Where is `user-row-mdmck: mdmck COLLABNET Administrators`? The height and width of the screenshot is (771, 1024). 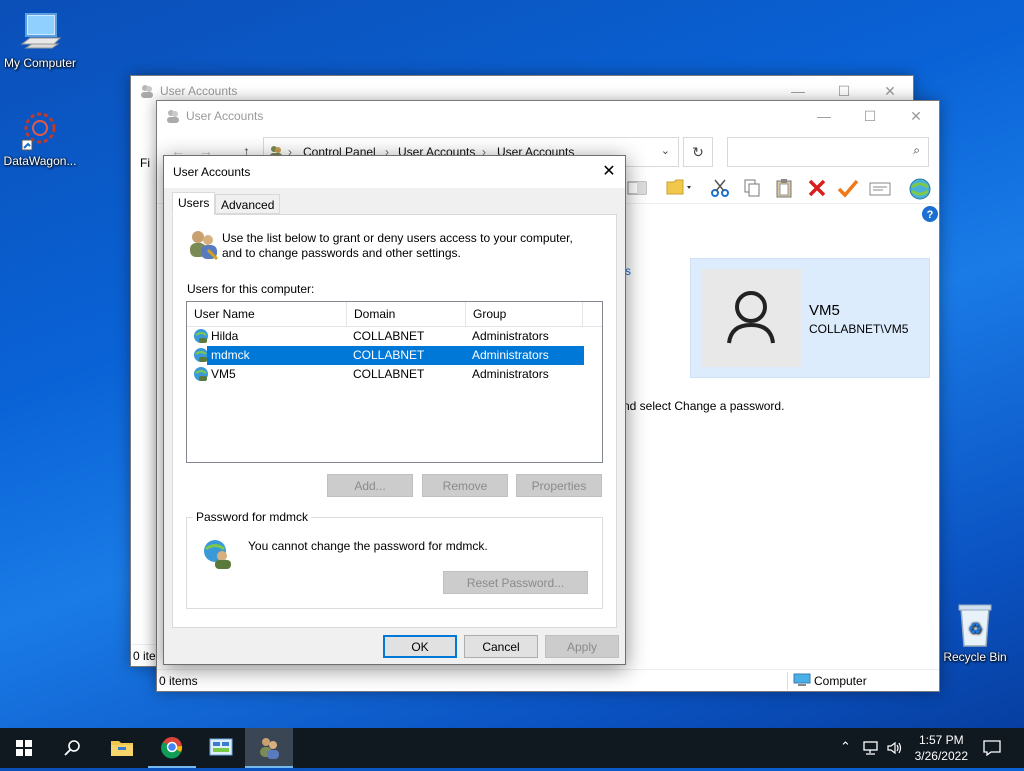
user-row-mdmck: mdmck COLLABNET Administrators is located at coordinates (387, 355).